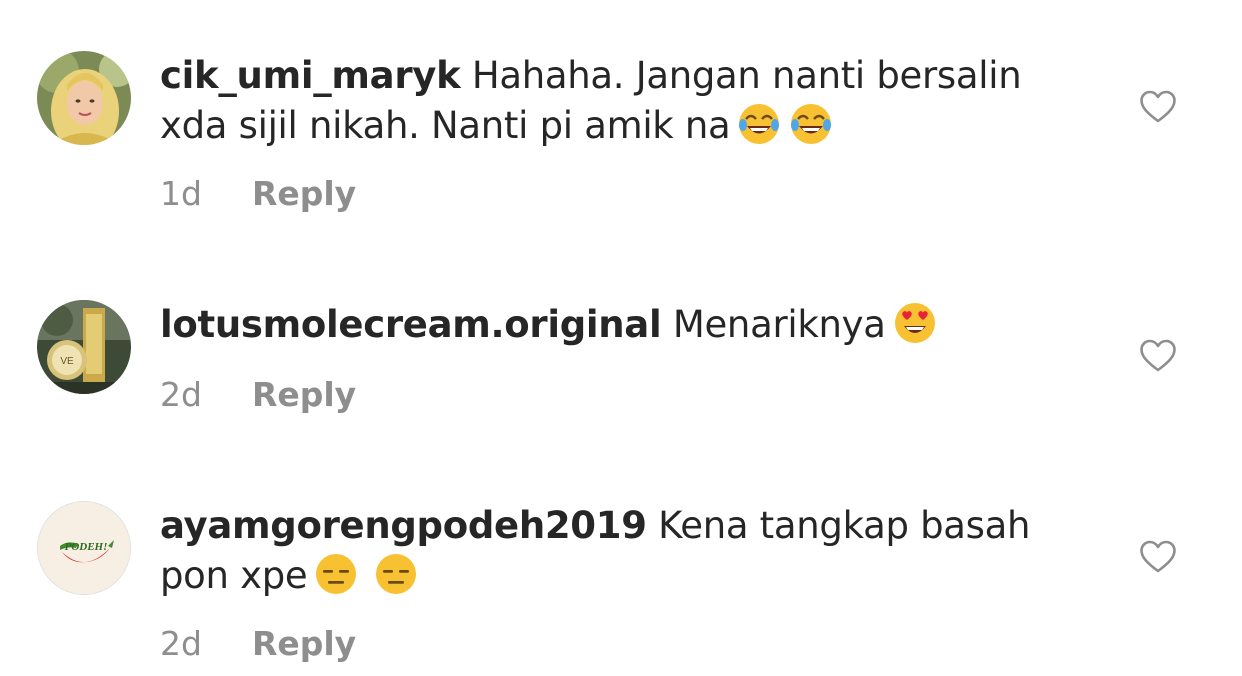 This screenshot has width=1242, height=676. I want to click on comment-body-line1: Menariknya, so click(773, 324).